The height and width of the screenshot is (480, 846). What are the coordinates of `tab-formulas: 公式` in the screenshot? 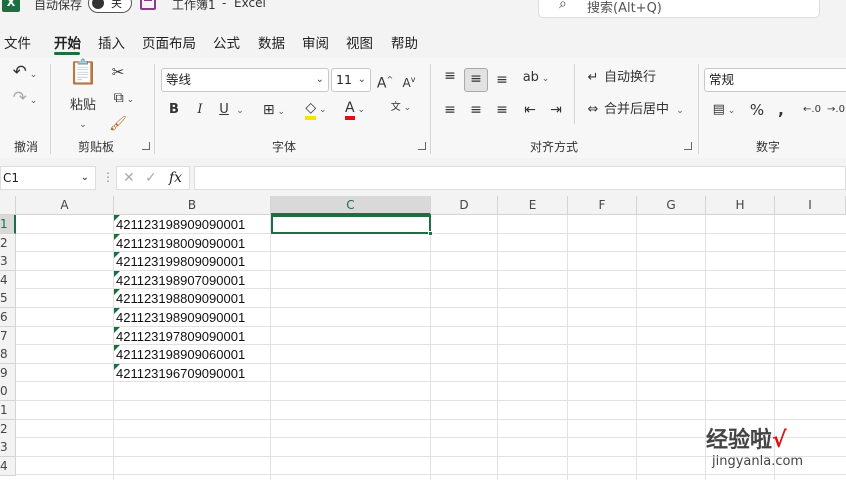 It's located at (226, 42).